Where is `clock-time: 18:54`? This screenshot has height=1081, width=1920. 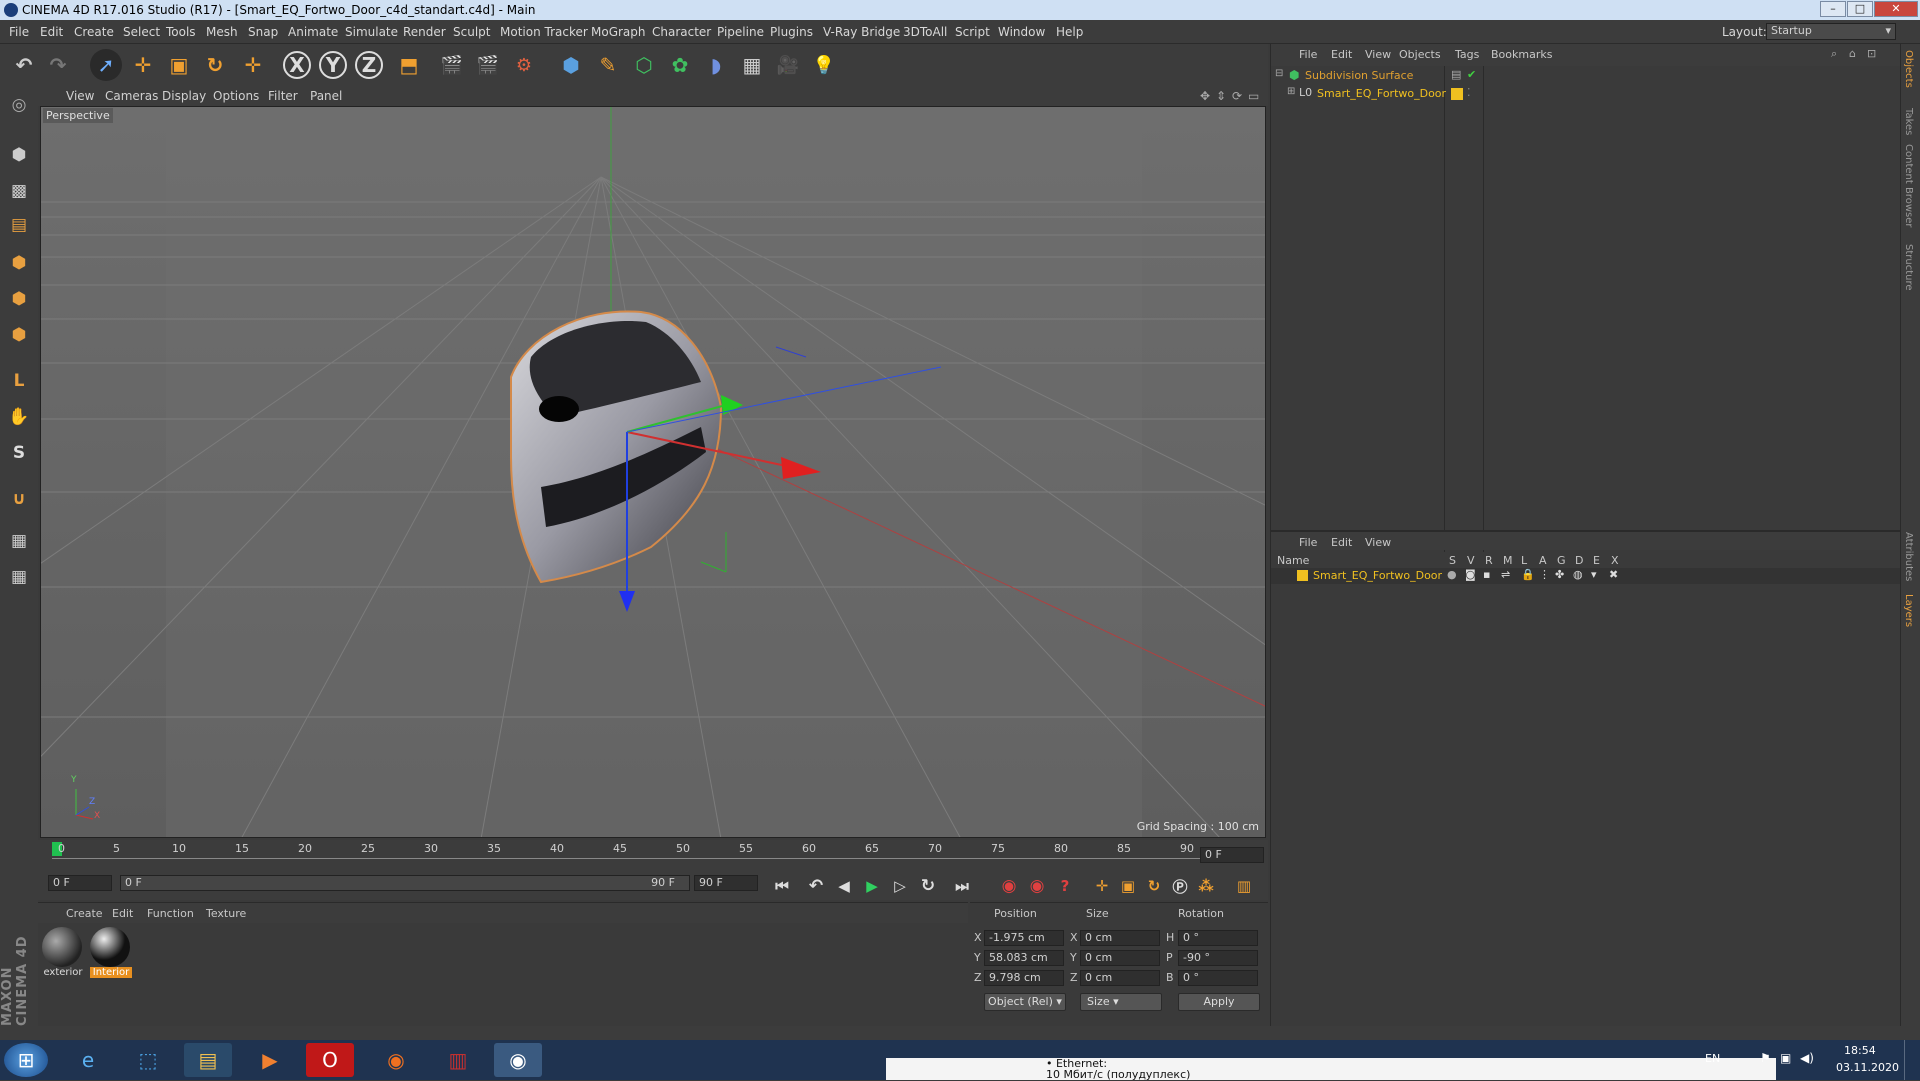 clock-time: 18:54 is located at coordinates (1860, 1050).